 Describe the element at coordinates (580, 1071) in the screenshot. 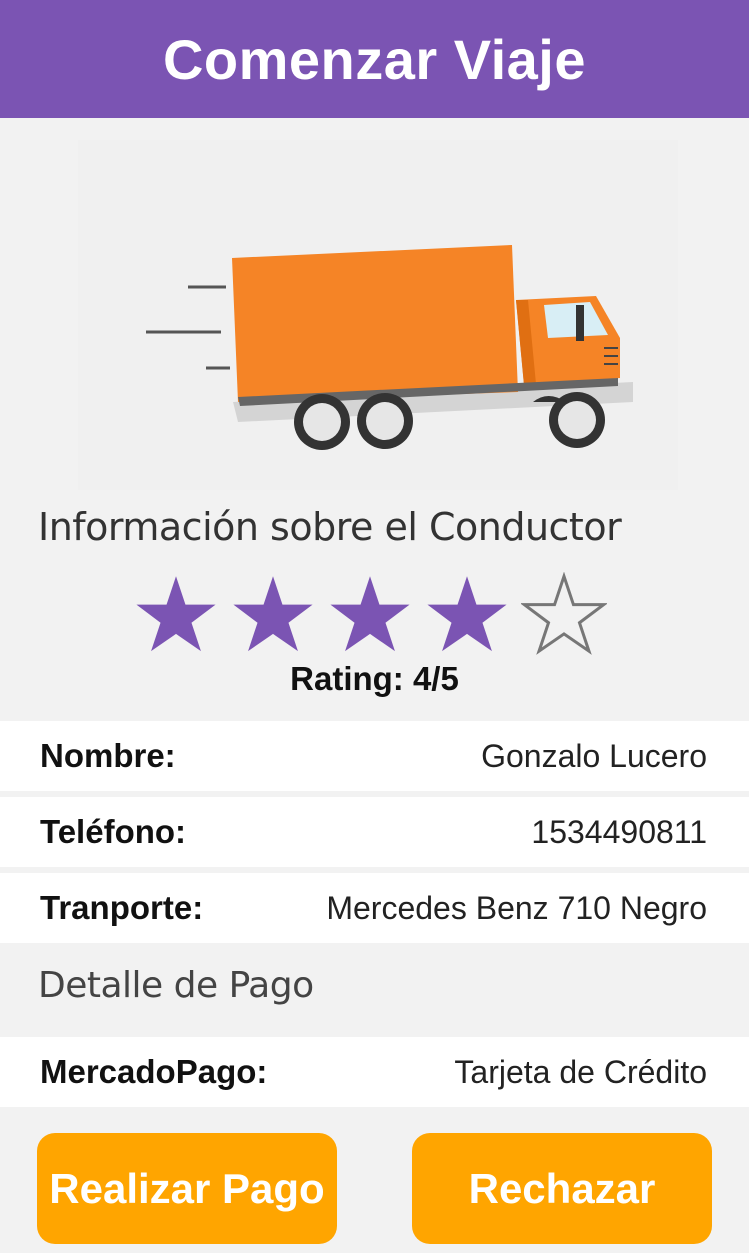

I see `payment-method-value: Tarjeta de Crédito` at that location.